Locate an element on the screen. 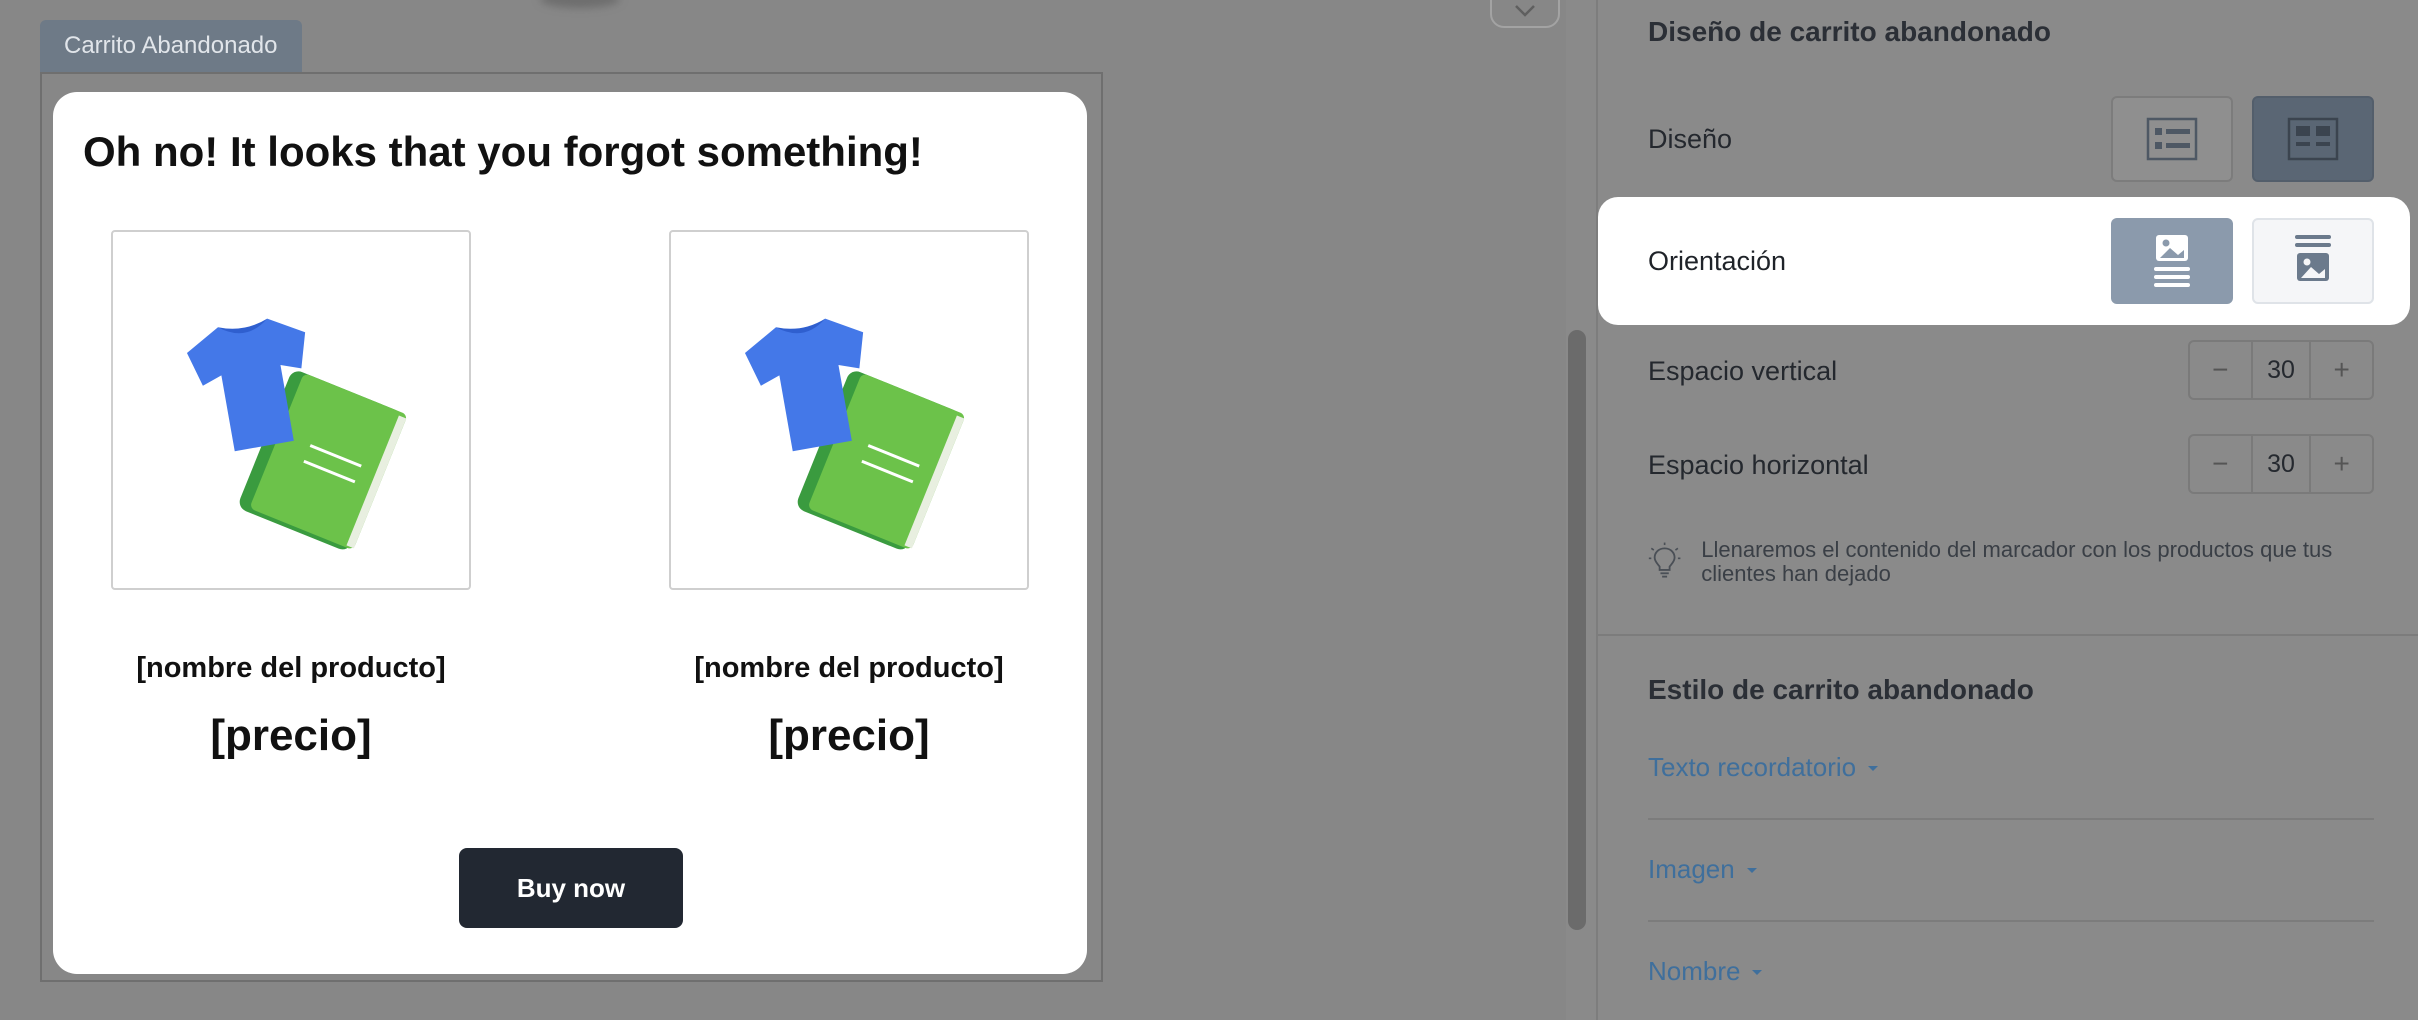 The image size is (2418, 1020). vertical-spacing-value: 30 is located at coordinates (2281, 370).